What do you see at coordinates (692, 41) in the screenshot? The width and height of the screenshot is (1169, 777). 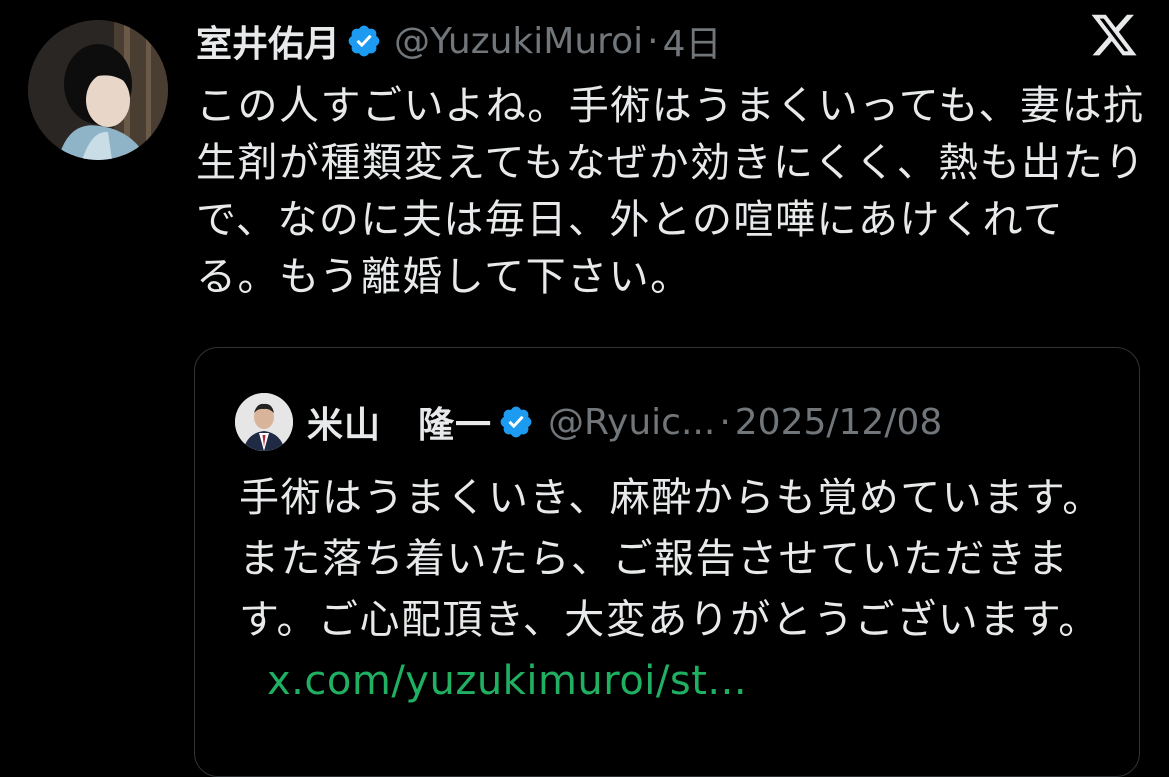 I see `tweet-timestamp: 4日` at bounding box center [692, 41].